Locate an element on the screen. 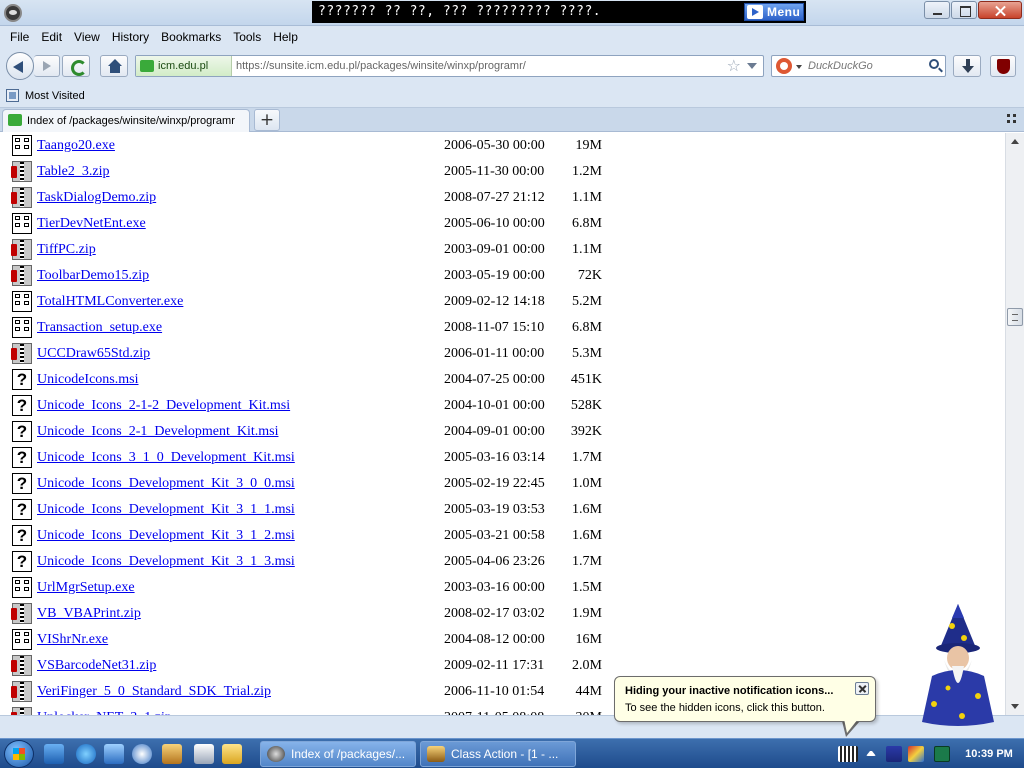 This screenshot has width=1024, height=768. file-link: Unicode_Icons_Development_Kit_3_1_2.msi is located at coordinates (166, 536).